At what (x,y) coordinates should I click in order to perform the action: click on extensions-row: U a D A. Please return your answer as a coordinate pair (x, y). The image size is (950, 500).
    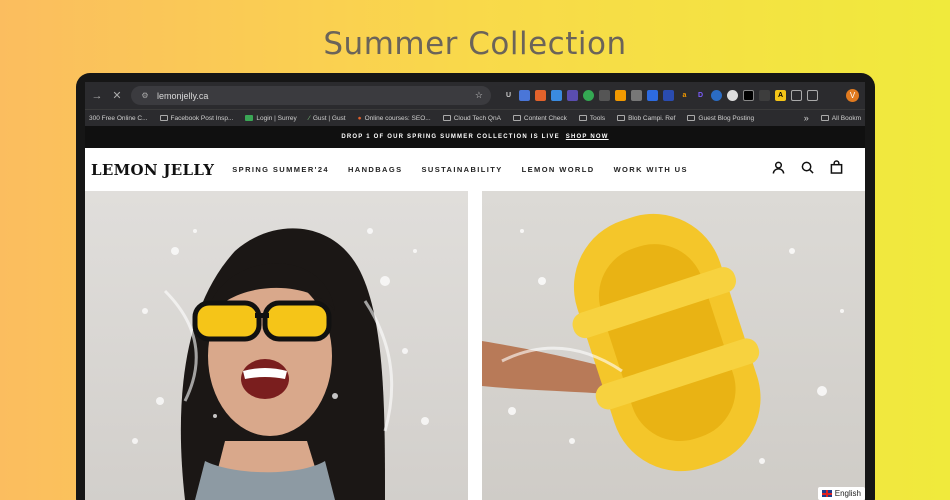
    Looking at the image, I should click on (660, 95).